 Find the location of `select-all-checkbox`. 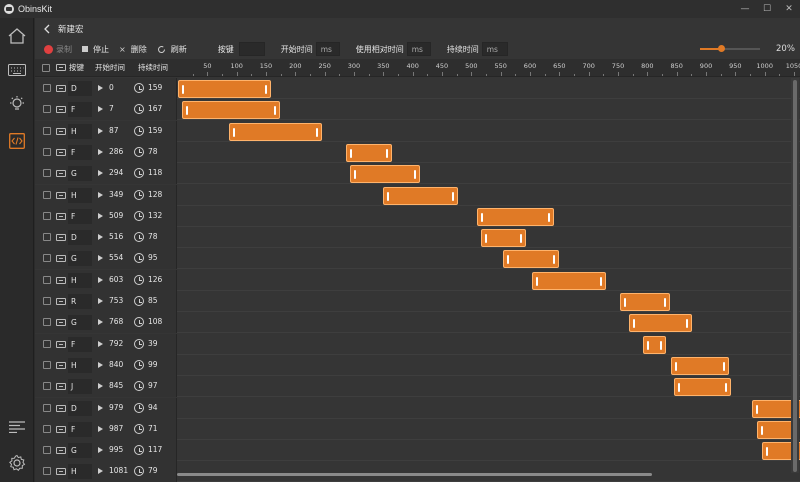

select-all-checkbox is located at coordinates (46, 67).